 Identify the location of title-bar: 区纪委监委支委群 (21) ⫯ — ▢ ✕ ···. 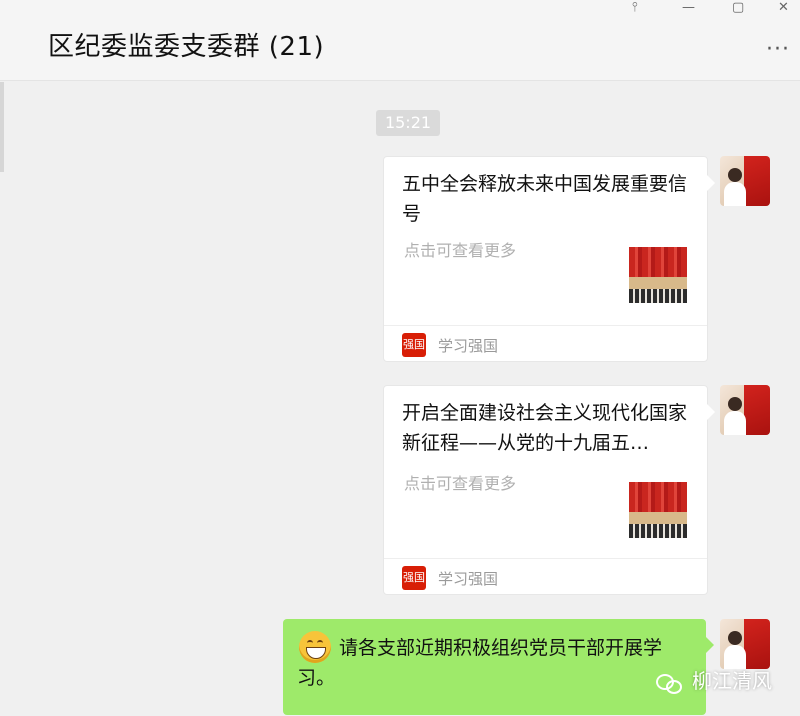
(400, 40).